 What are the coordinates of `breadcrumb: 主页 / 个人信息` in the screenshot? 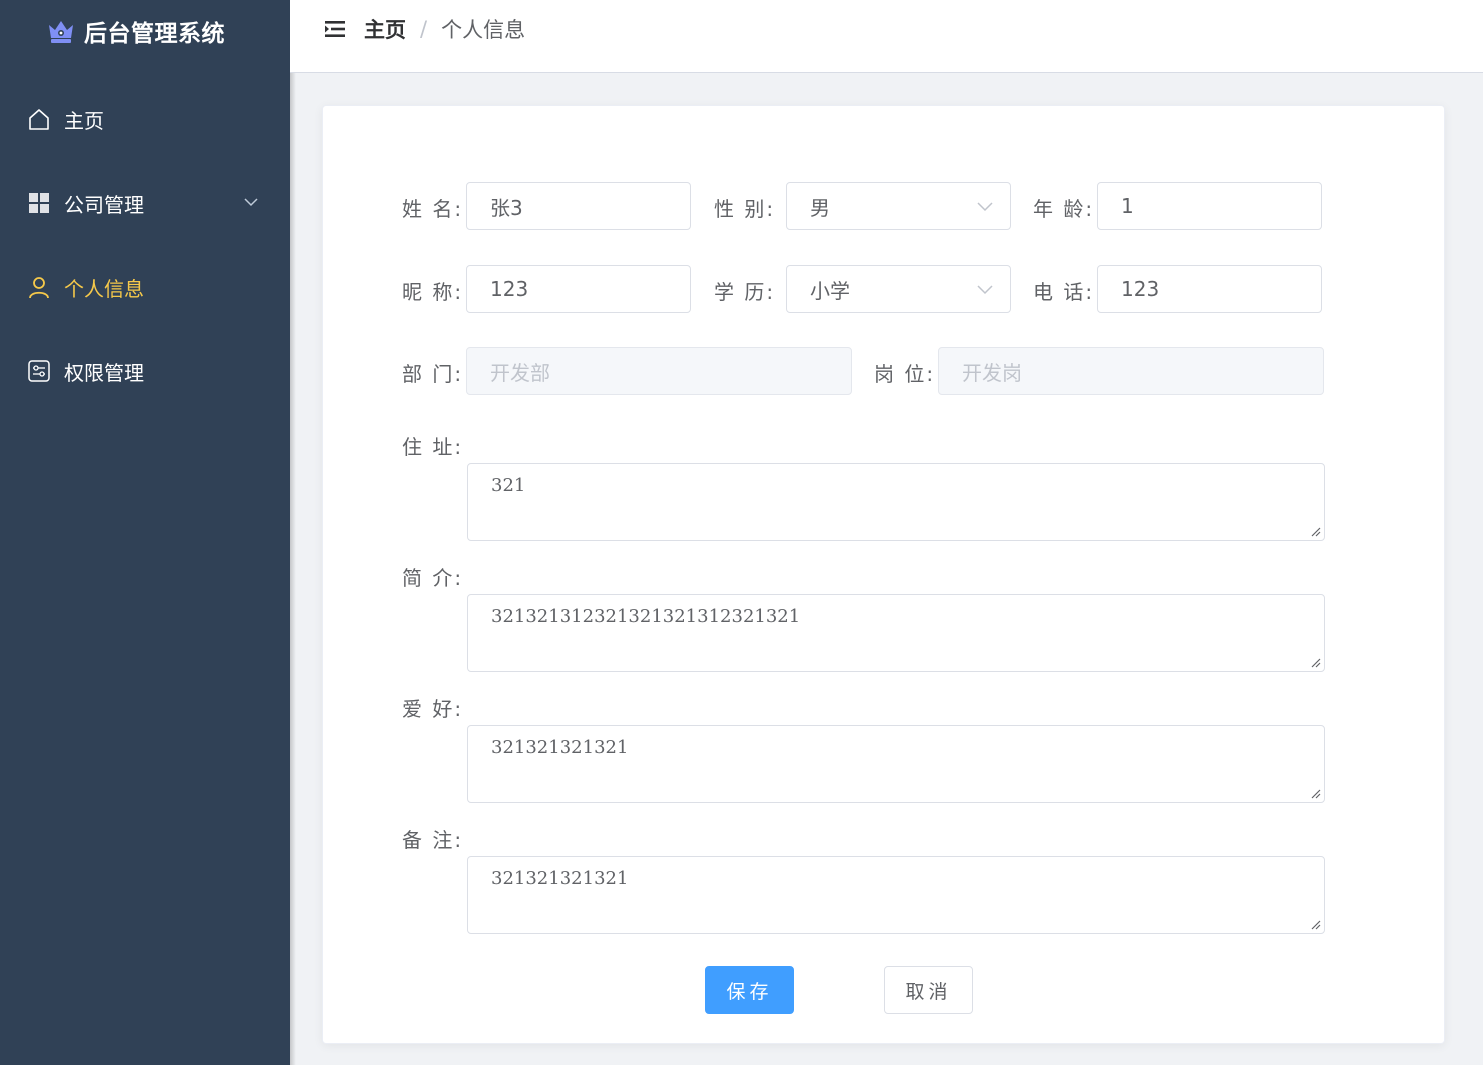 It's located at (444, 29).